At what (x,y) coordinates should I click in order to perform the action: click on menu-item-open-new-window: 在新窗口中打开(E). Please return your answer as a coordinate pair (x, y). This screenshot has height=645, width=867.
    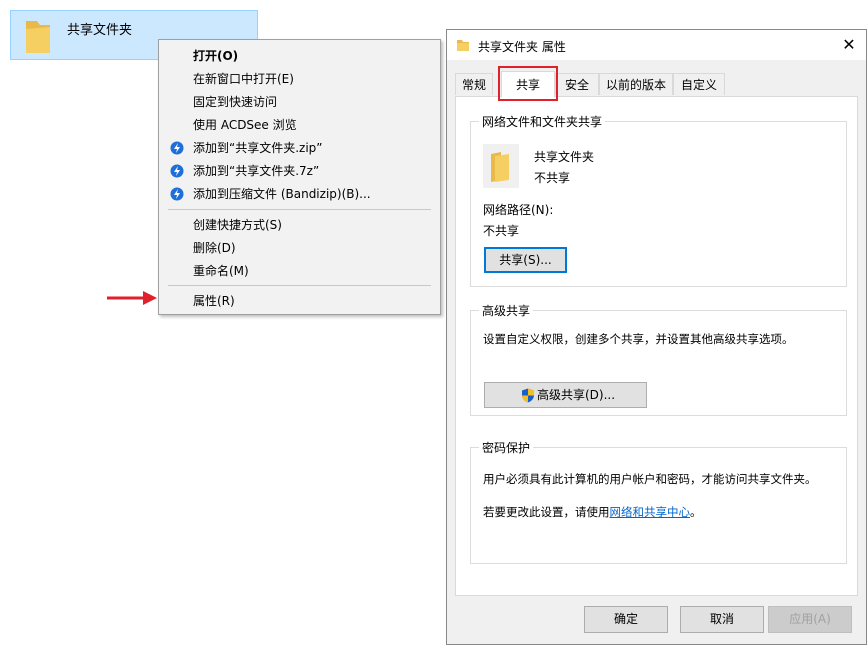
    Looking at the image, I should click on (299, 79).